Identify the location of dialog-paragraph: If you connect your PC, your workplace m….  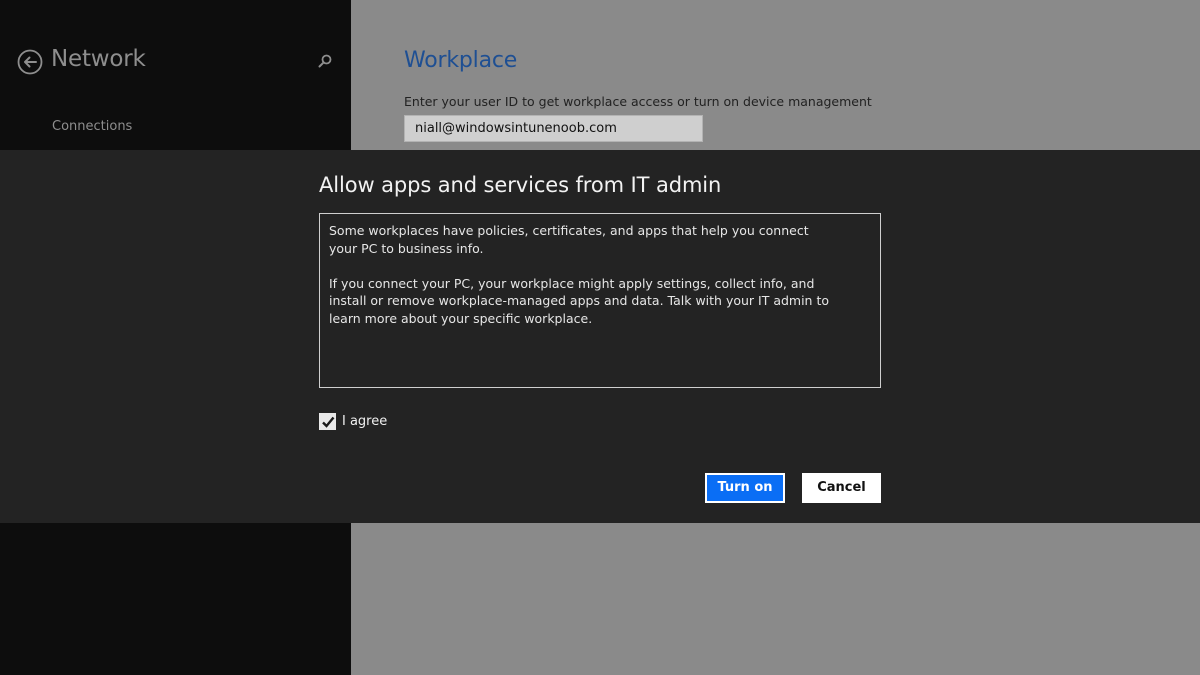
(579, 300).